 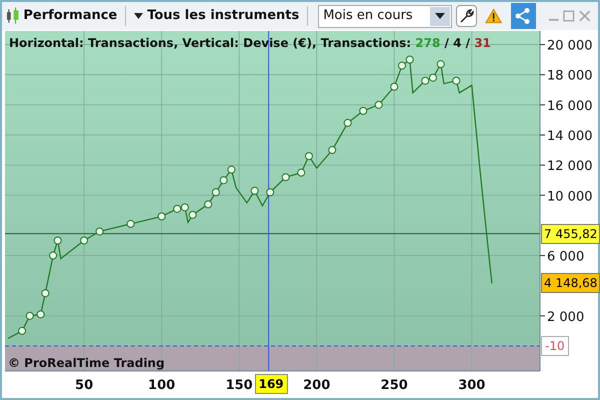 What do you see at coordinates (70, 16) in the screenshot?
I see `performance-button: Performance` at bounding box center [70, 16].